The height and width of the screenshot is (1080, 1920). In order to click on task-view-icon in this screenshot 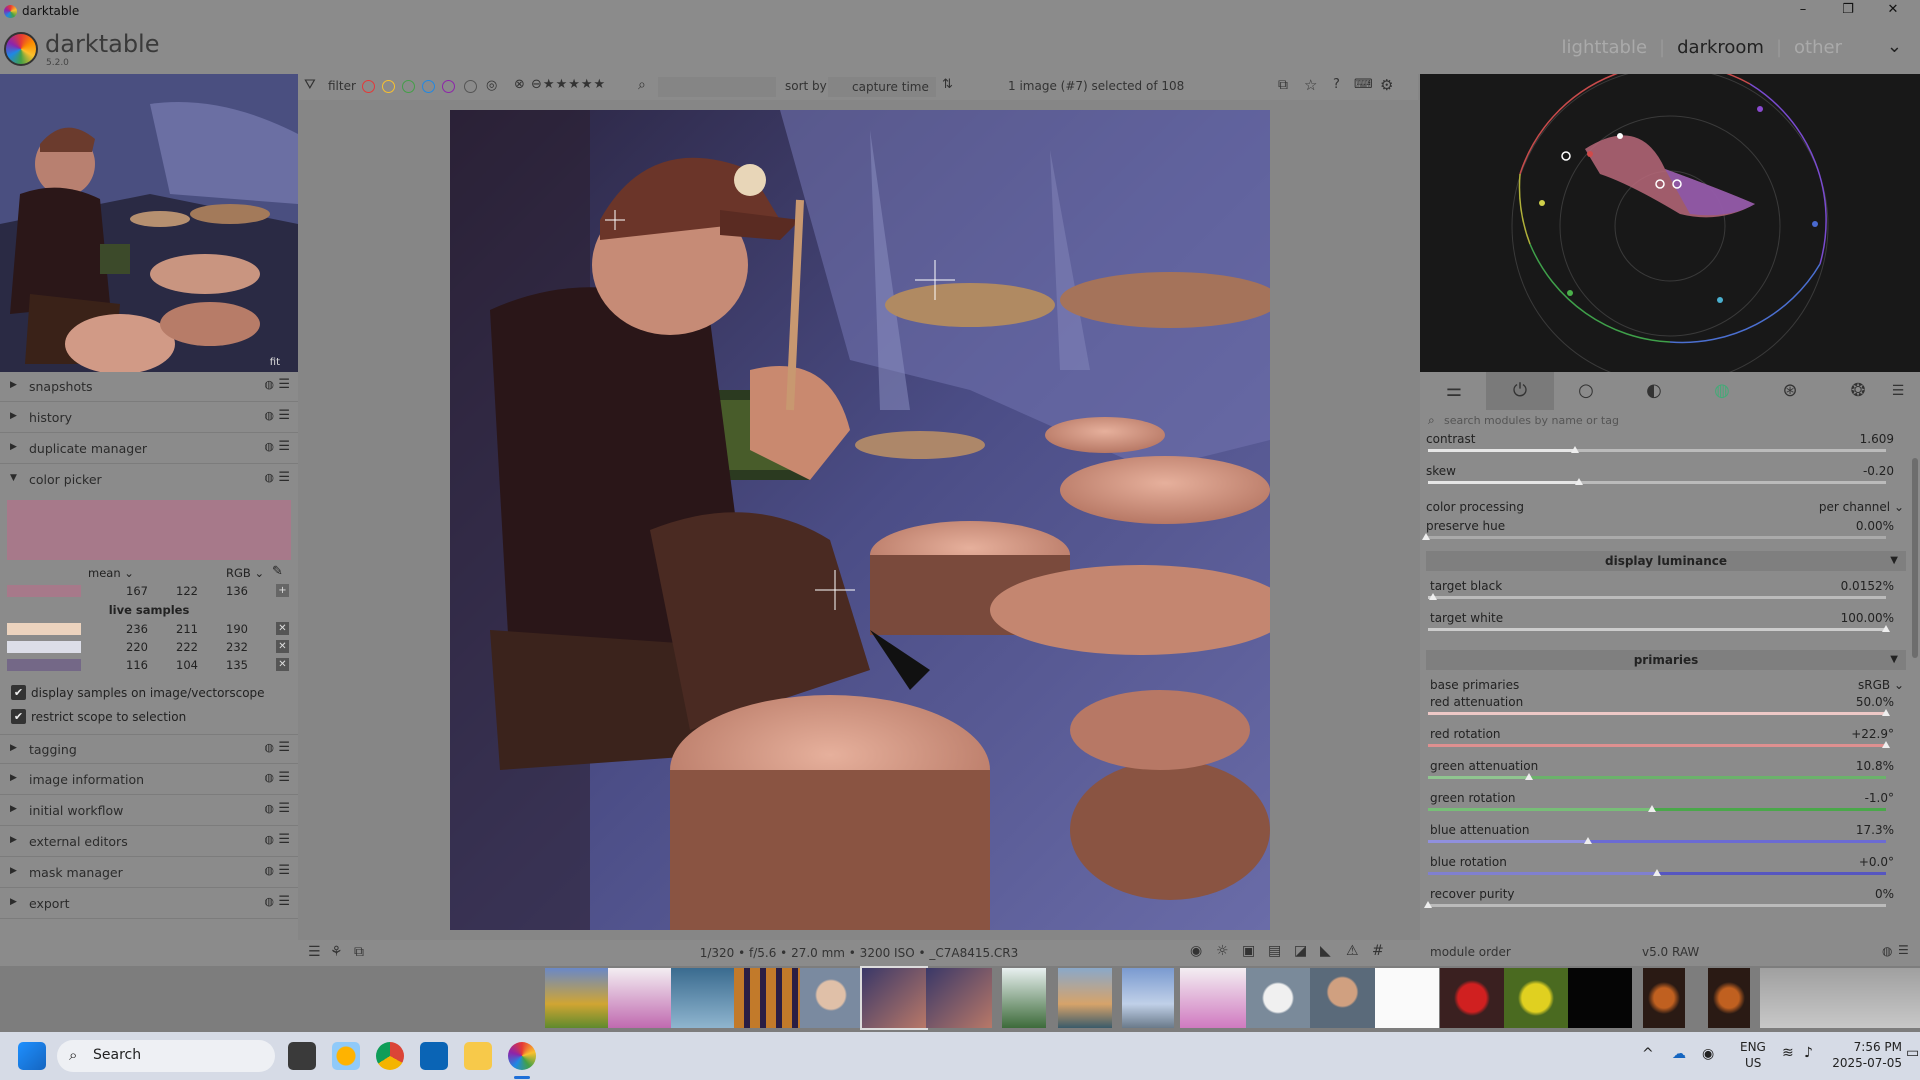, I will do `click(302, 1056)`.